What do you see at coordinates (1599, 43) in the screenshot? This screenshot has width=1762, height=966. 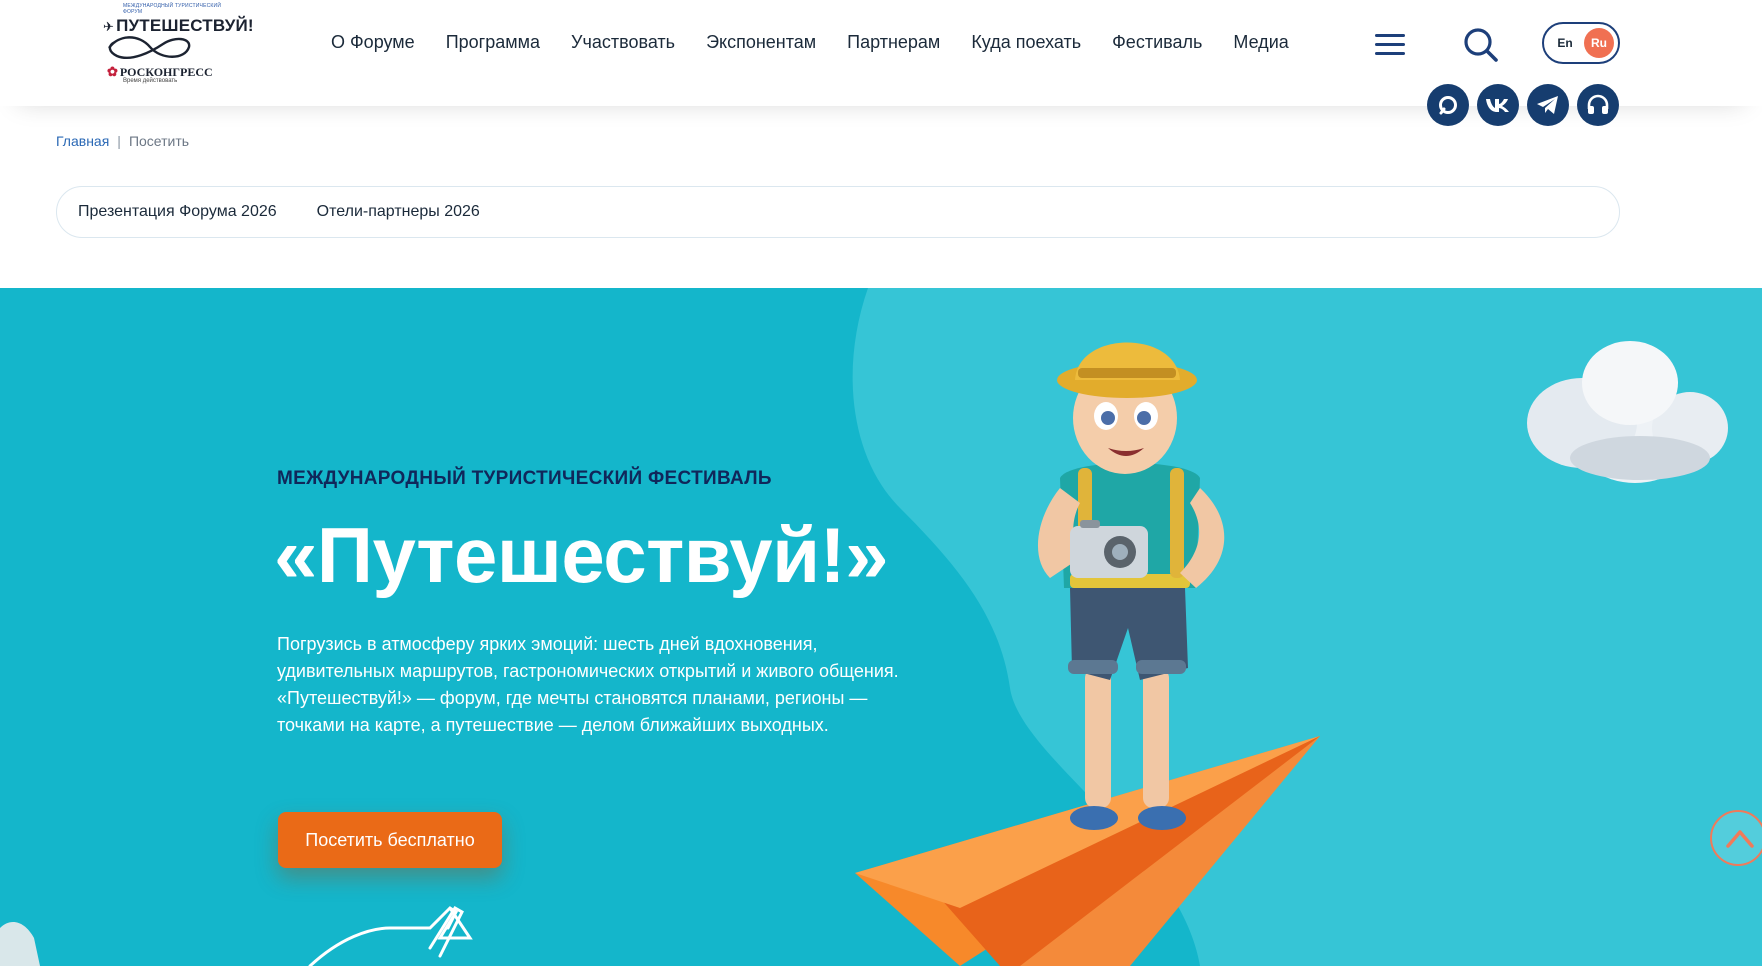 I see `lang-ru-button: Ru` at bounding box center [1599, 43].